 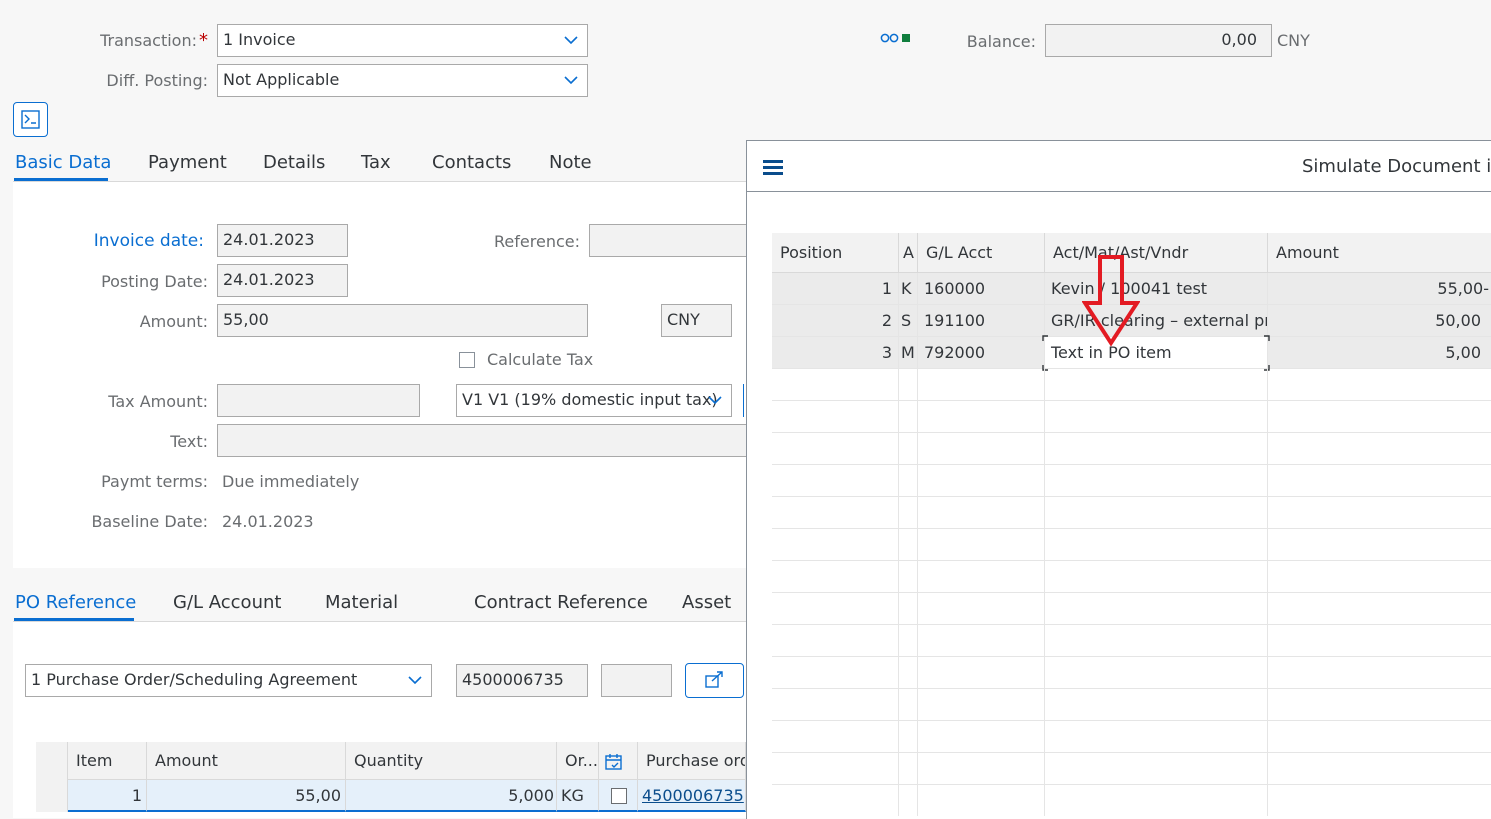 I want to click on dialog-header: Simulate Document in, so click(x=1119, y=166).